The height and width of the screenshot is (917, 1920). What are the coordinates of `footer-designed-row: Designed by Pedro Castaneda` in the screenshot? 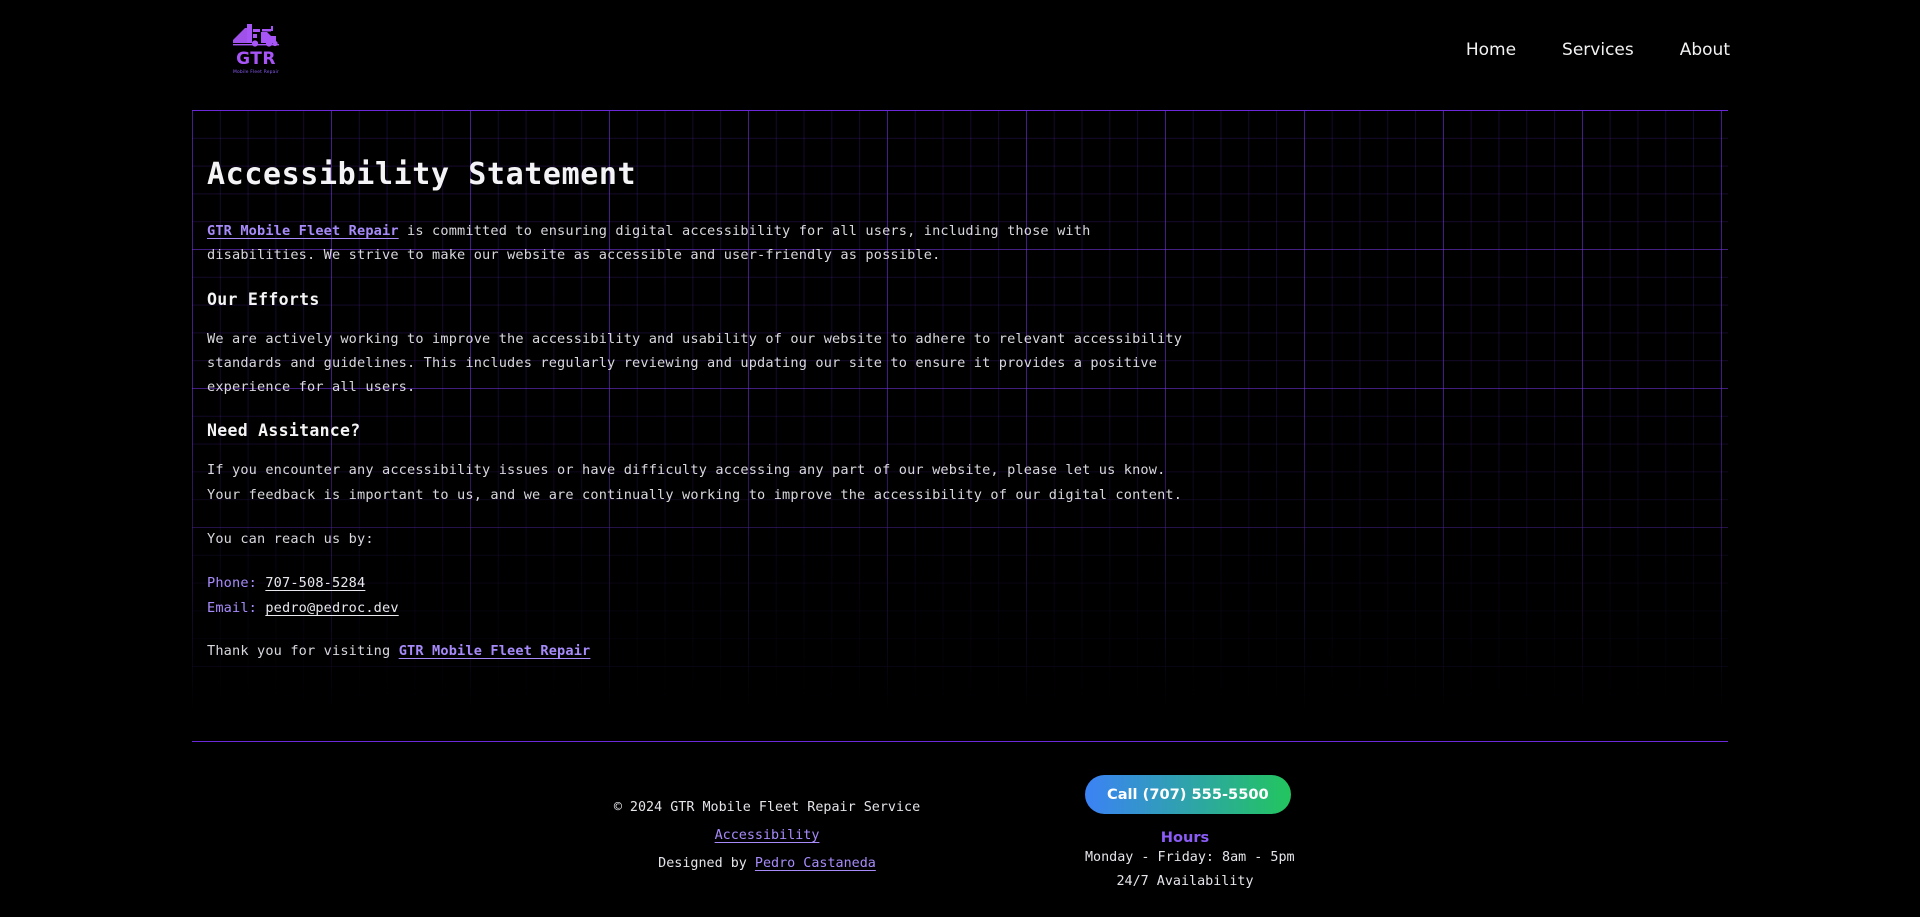 It's located at (767, 864).